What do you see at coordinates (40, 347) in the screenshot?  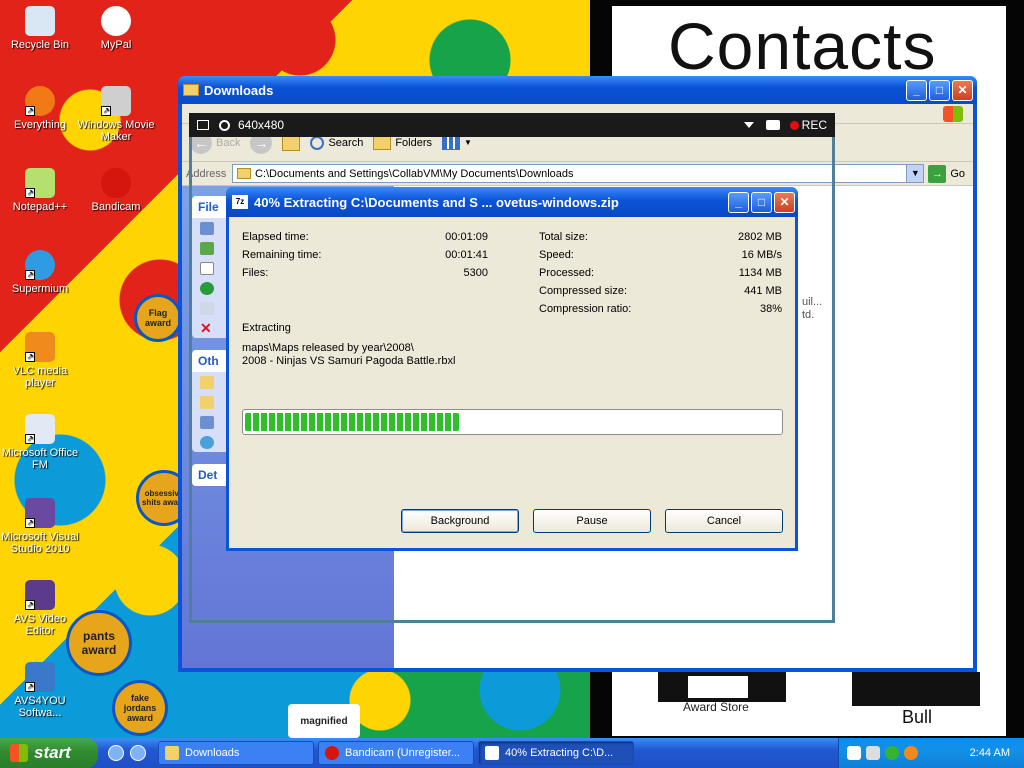 I see `vlc-icon: ↗` at bounding box center [40, 347].